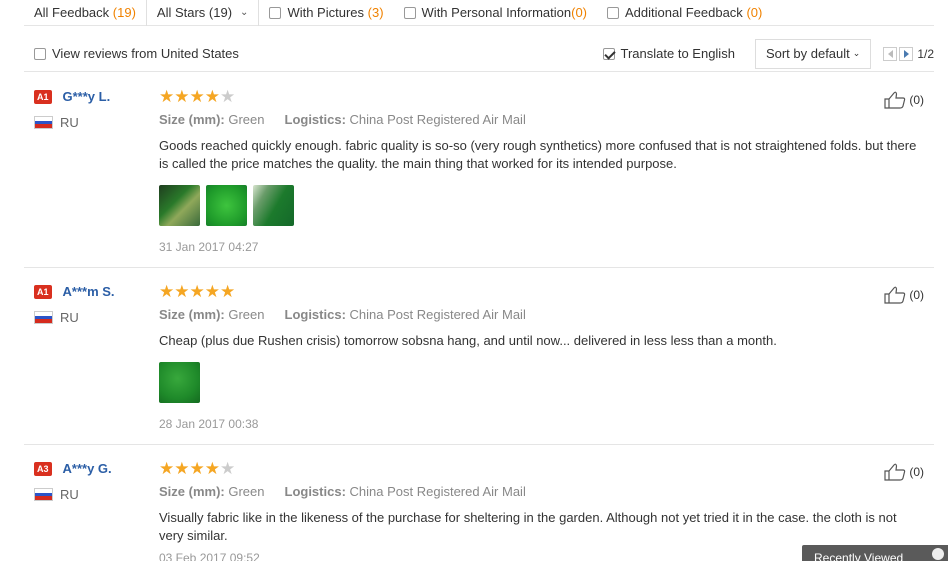  I want to click on with-pictures-filter: With Pictures (3), so click(326, 13).